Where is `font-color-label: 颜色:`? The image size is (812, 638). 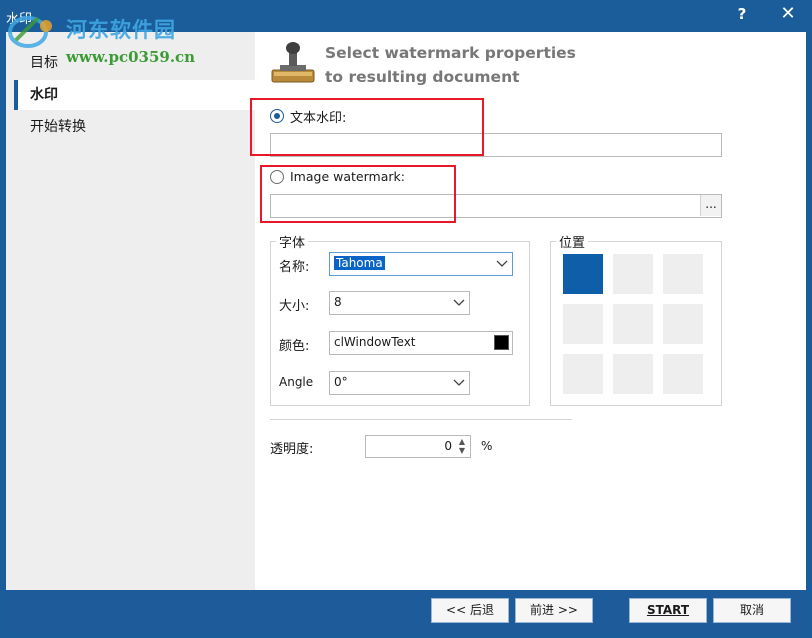 font-color-label: 颜色: is located at coordinates (294, 346).